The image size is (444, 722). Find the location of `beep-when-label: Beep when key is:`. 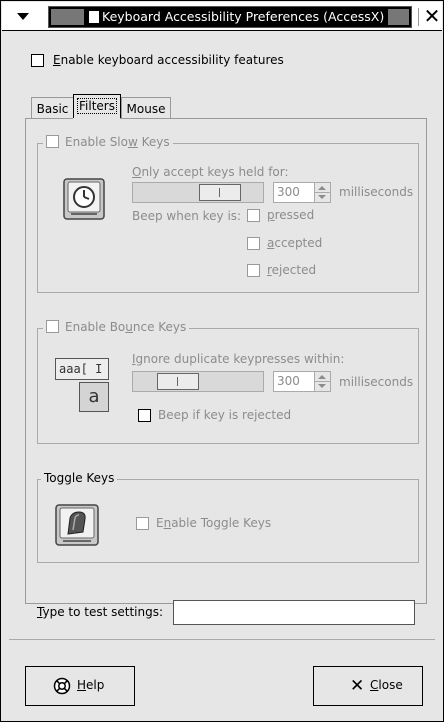

beep-when-label: Beep when key is: is located at coordinates (187, 216).